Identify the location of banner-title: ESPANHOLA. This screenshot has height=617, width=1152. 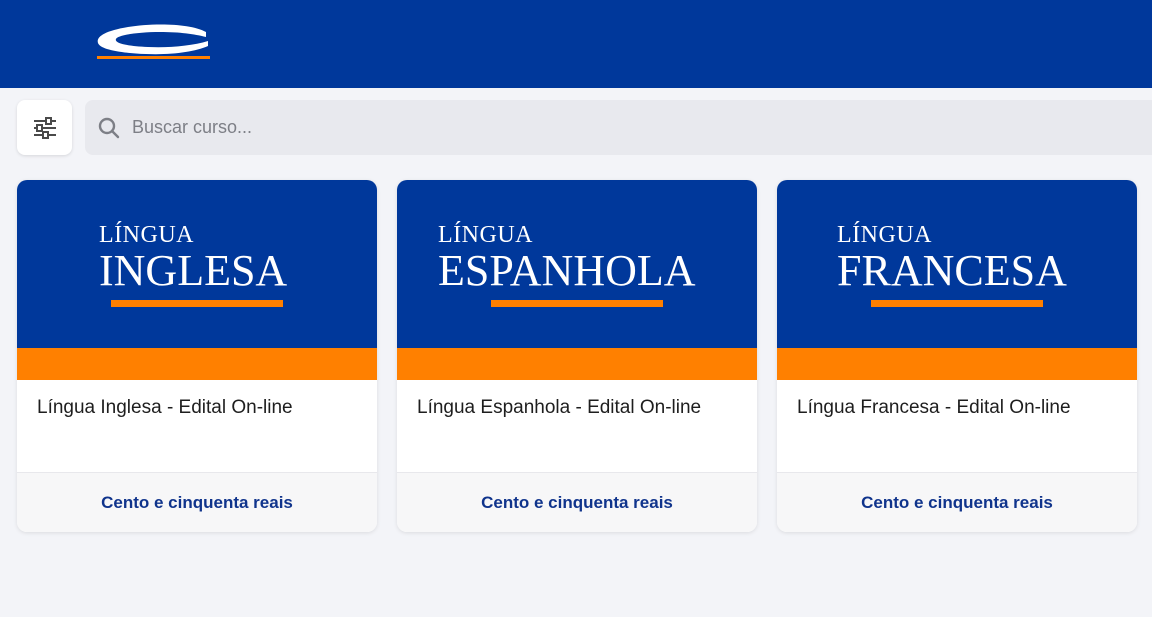
(567, 270).